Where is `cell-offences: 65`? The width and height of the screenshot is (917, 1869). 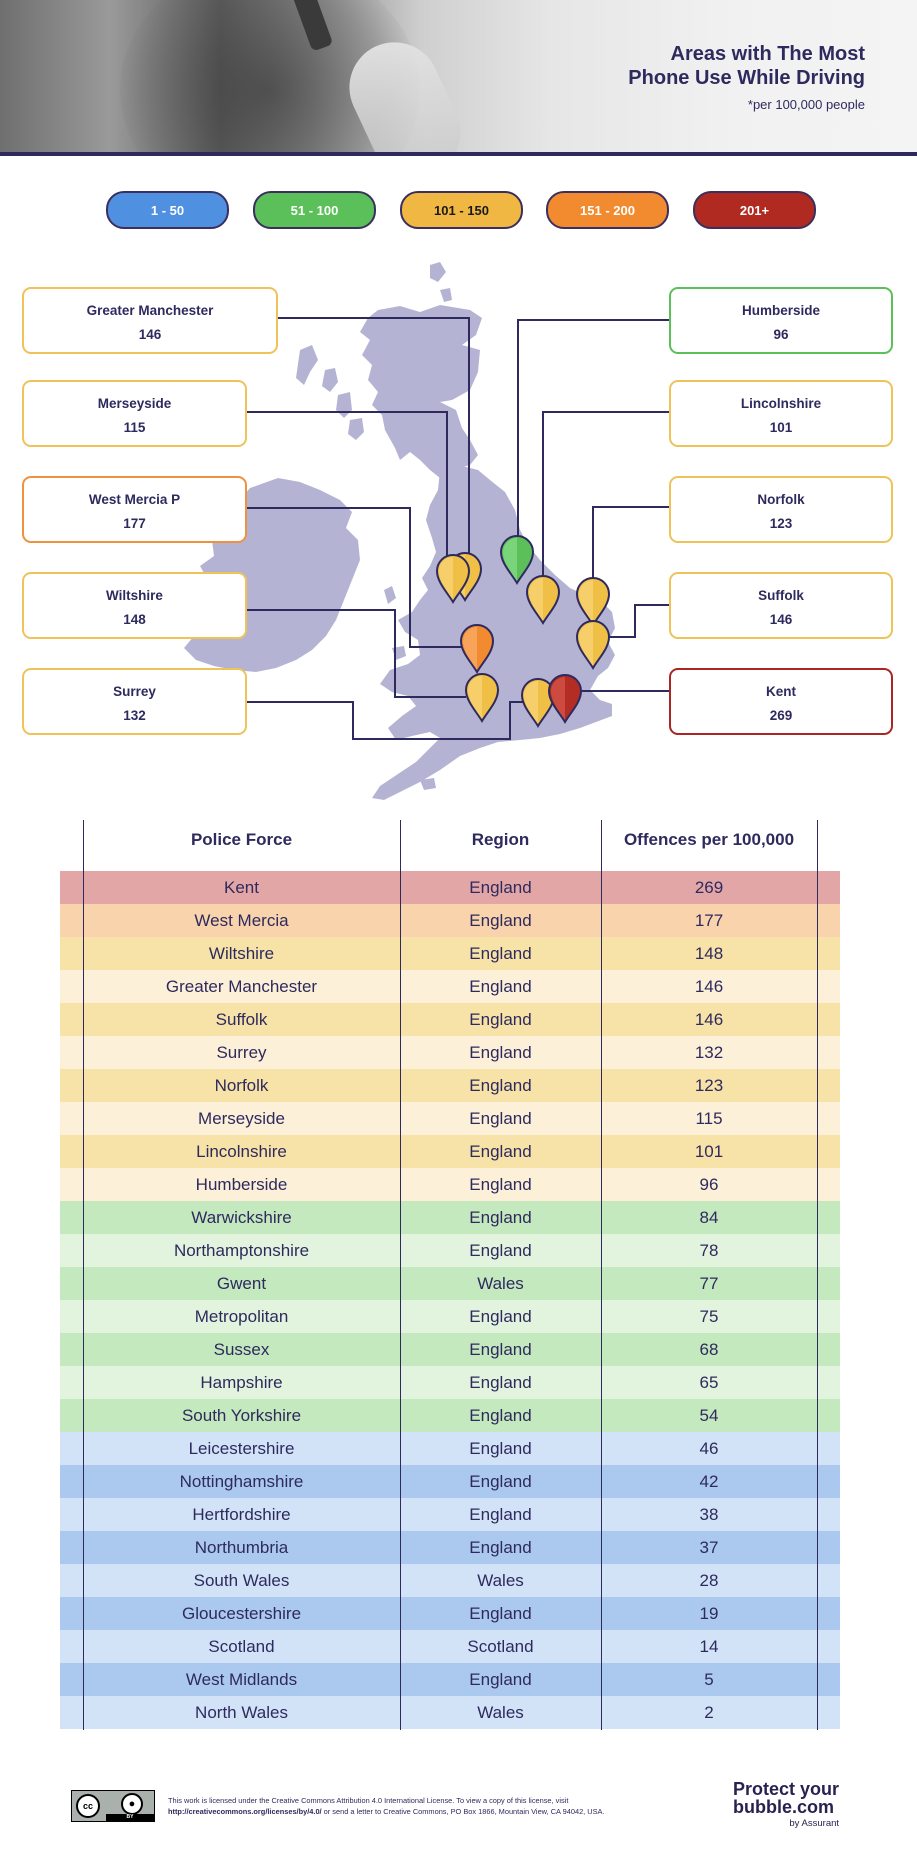
cell-offences: 65 is located at coordinates (709, 1382).